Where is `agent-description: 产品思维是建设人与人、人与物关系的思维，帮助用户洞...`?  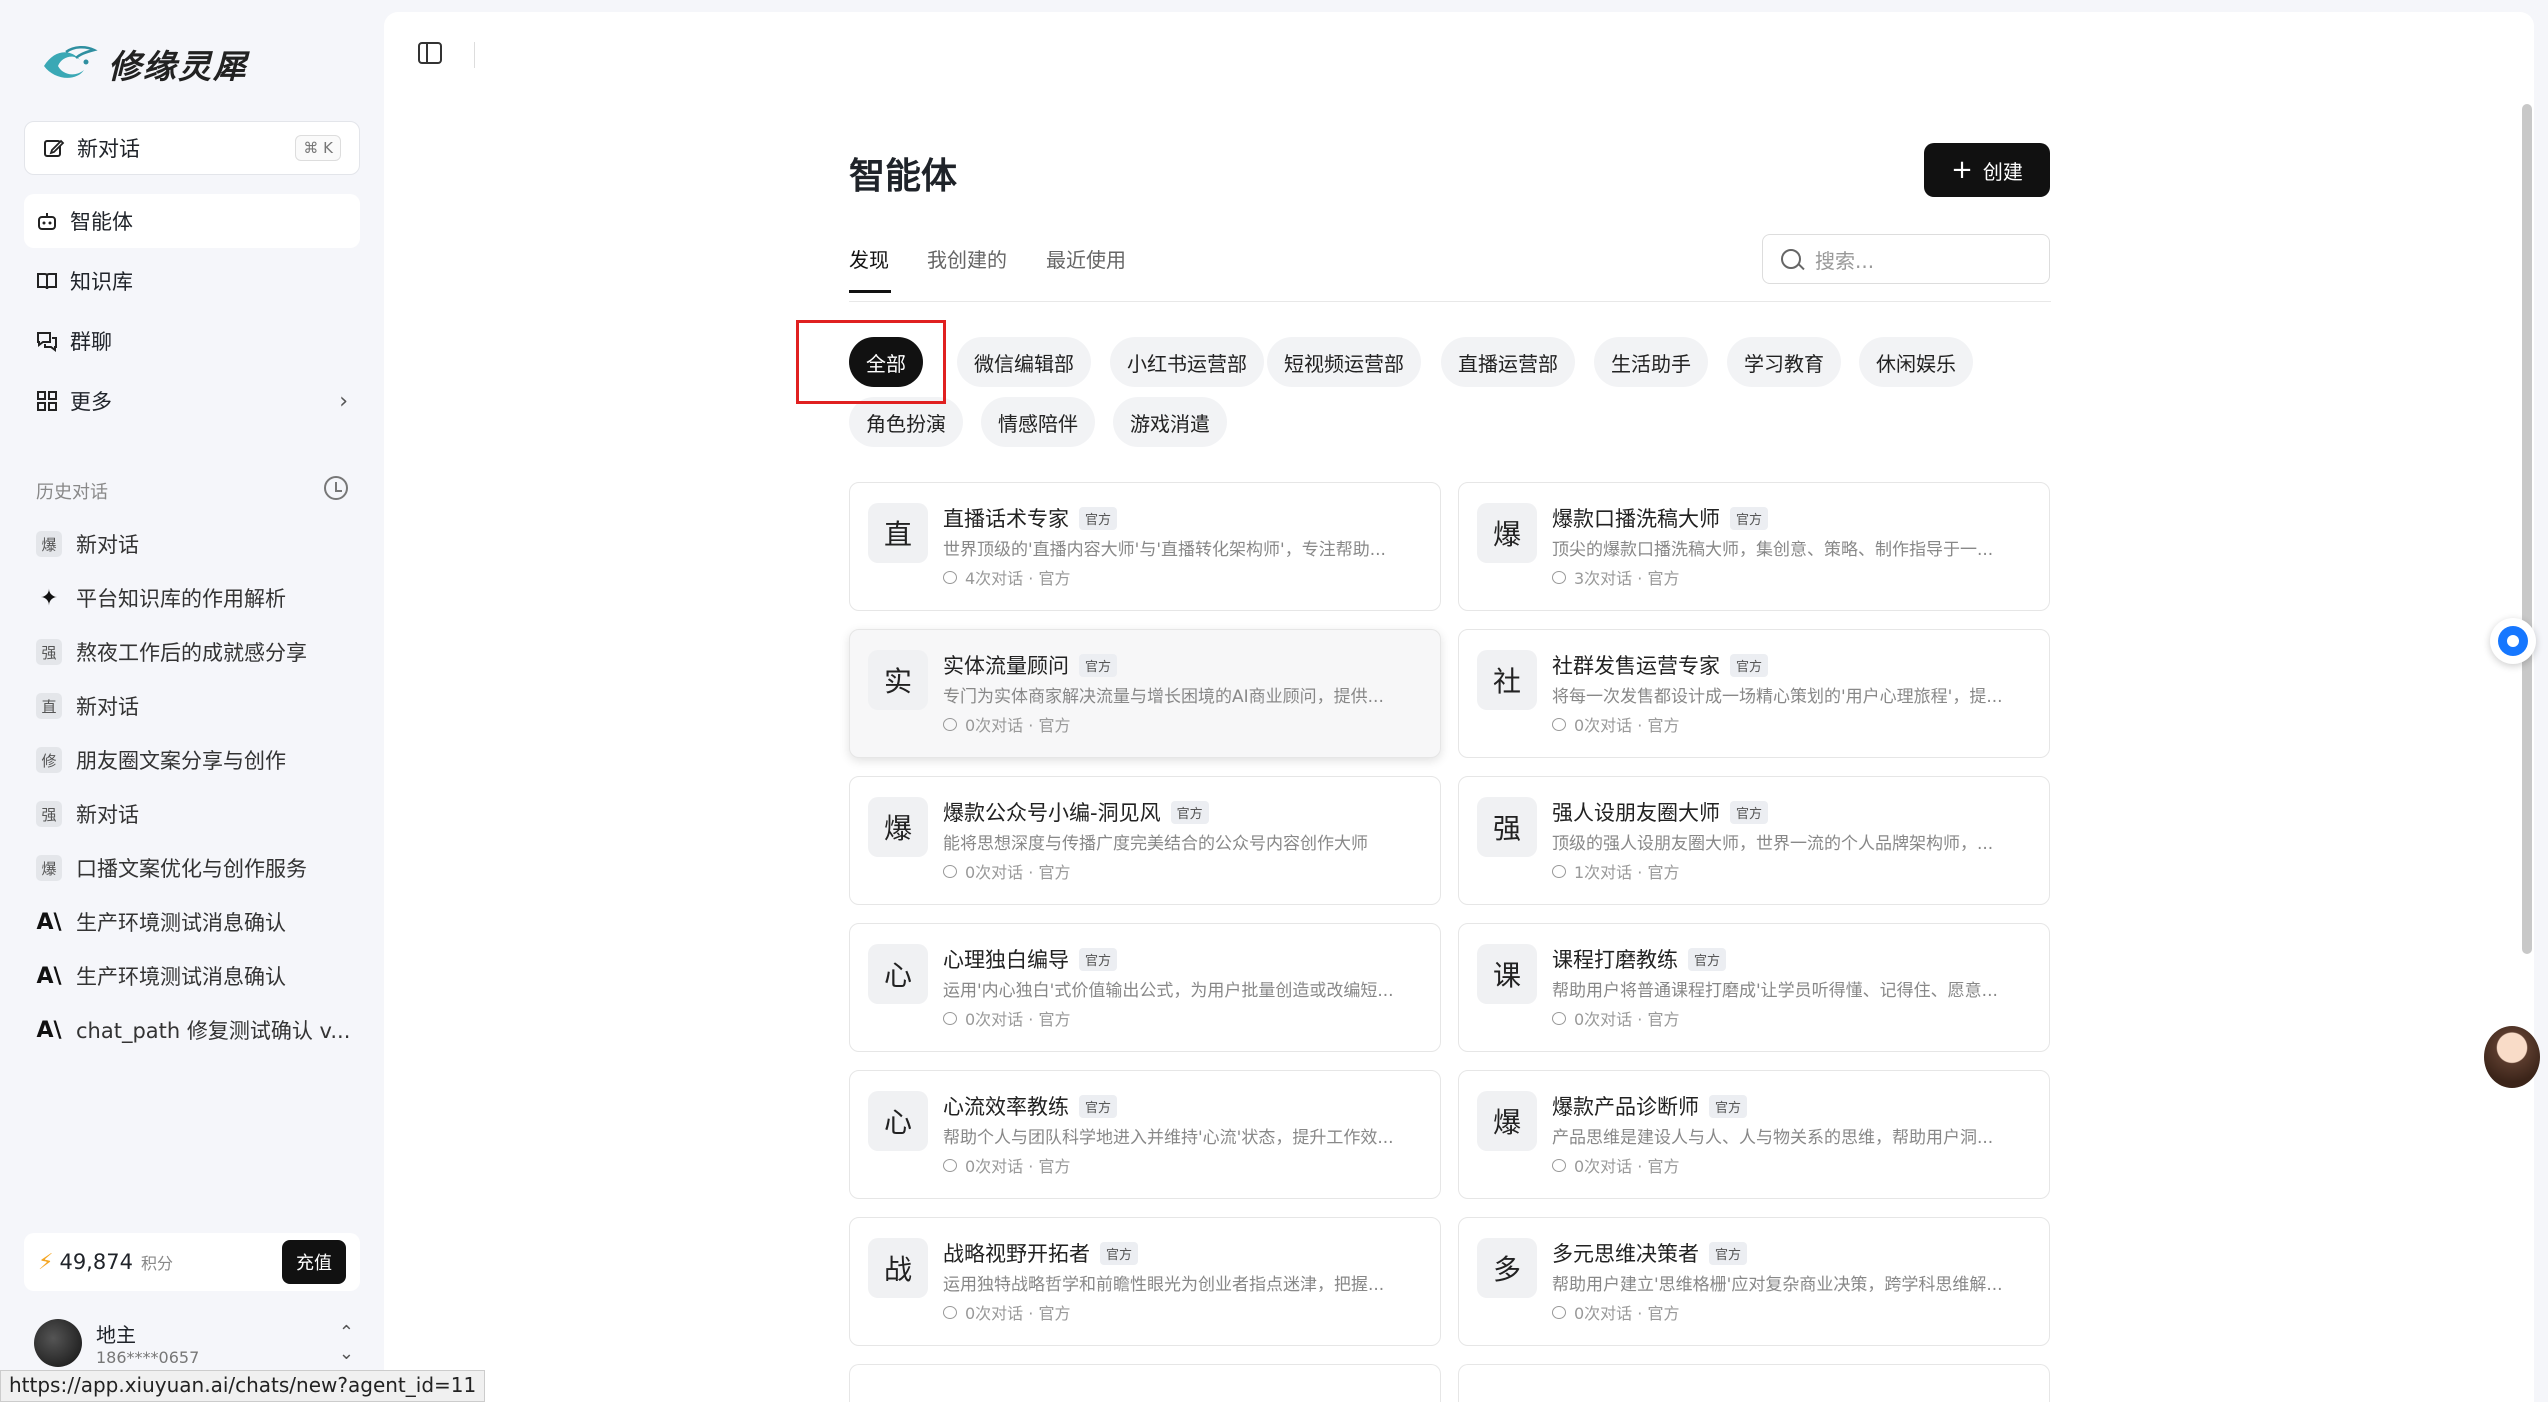
agent-description: 产品思维是建设人与人、人与物关系的思维，帮助用户洞... is located at coordinates (1773, 1138).